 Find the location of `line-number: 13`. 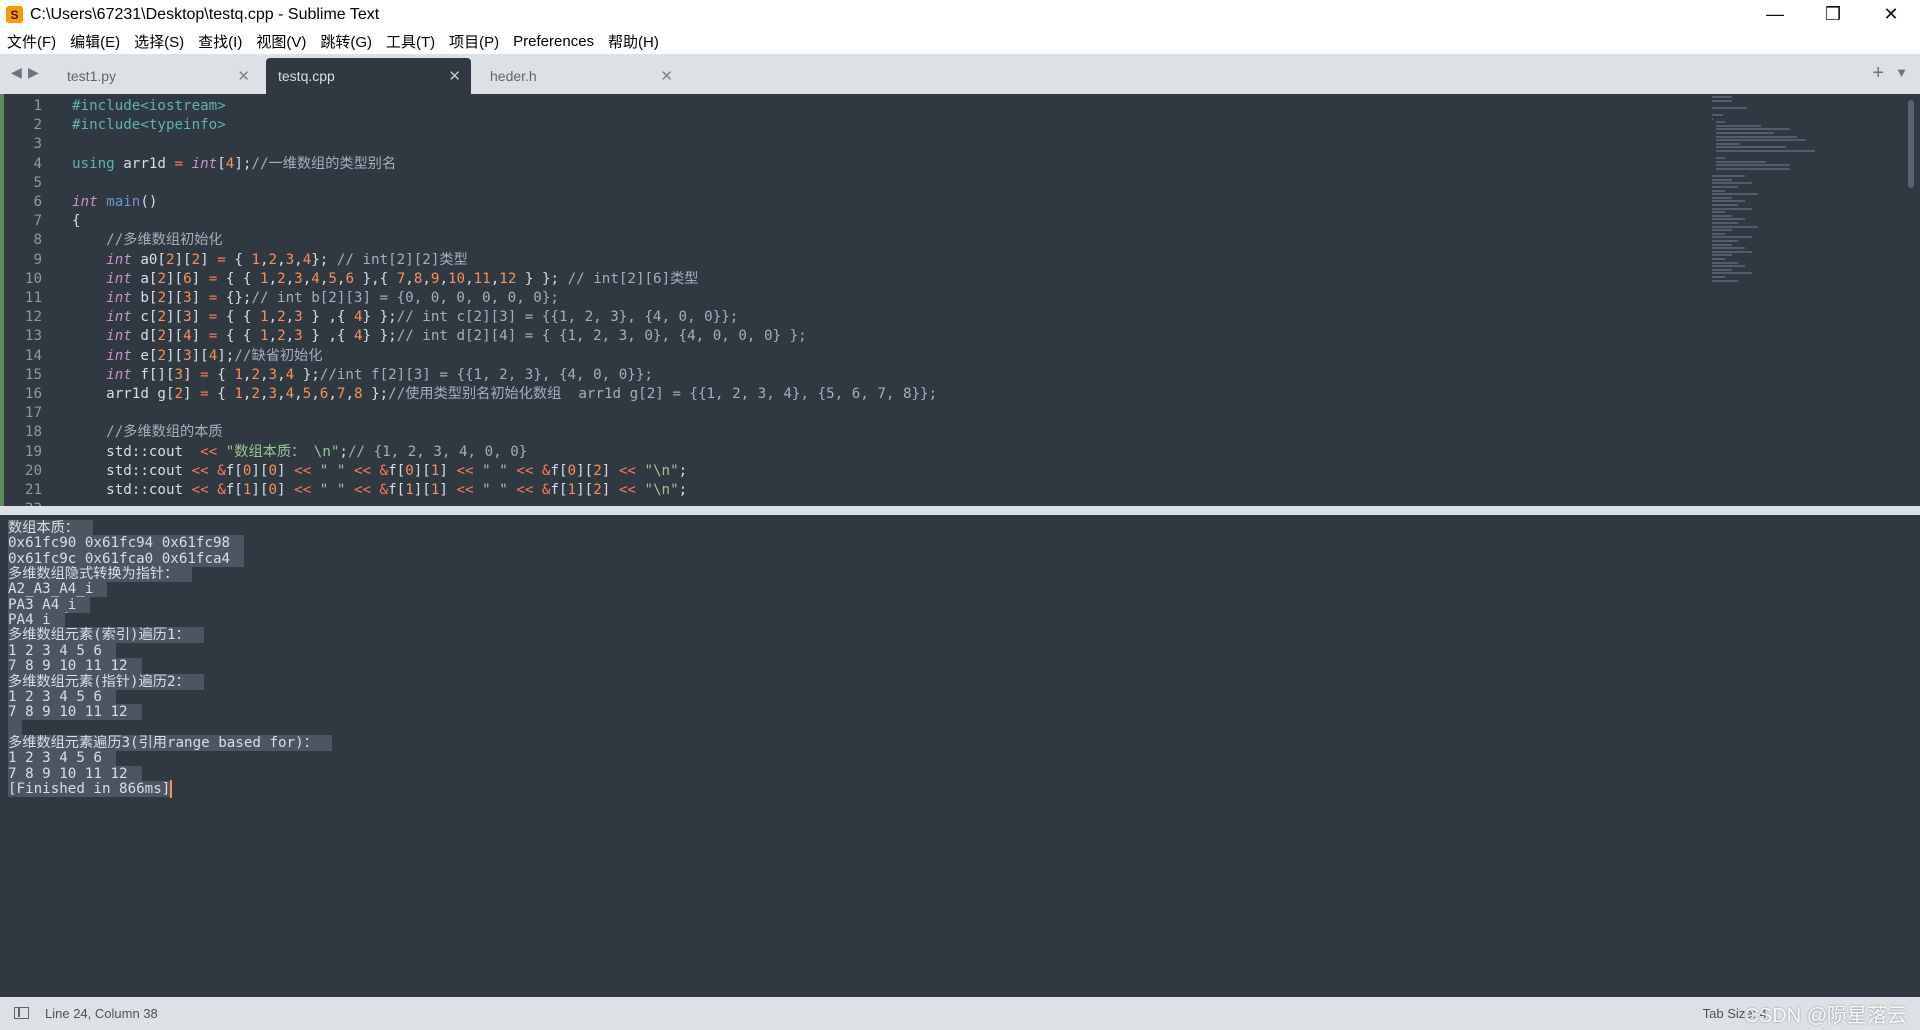

line-number: 13 is located at coordinates (33, 336).